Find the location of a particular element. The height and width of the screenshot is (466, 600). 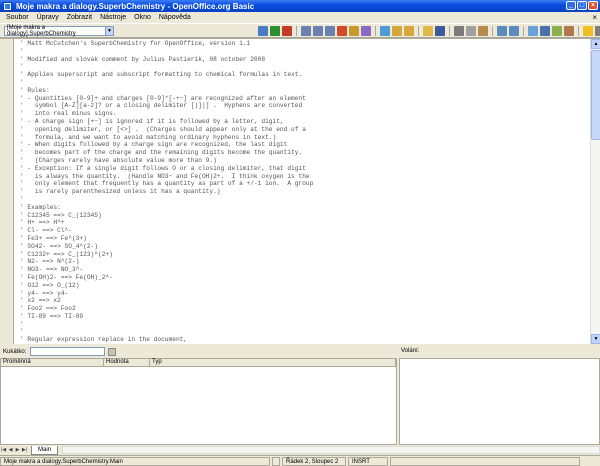

code-line: ' Examples: is located at coordinates (303, 208).